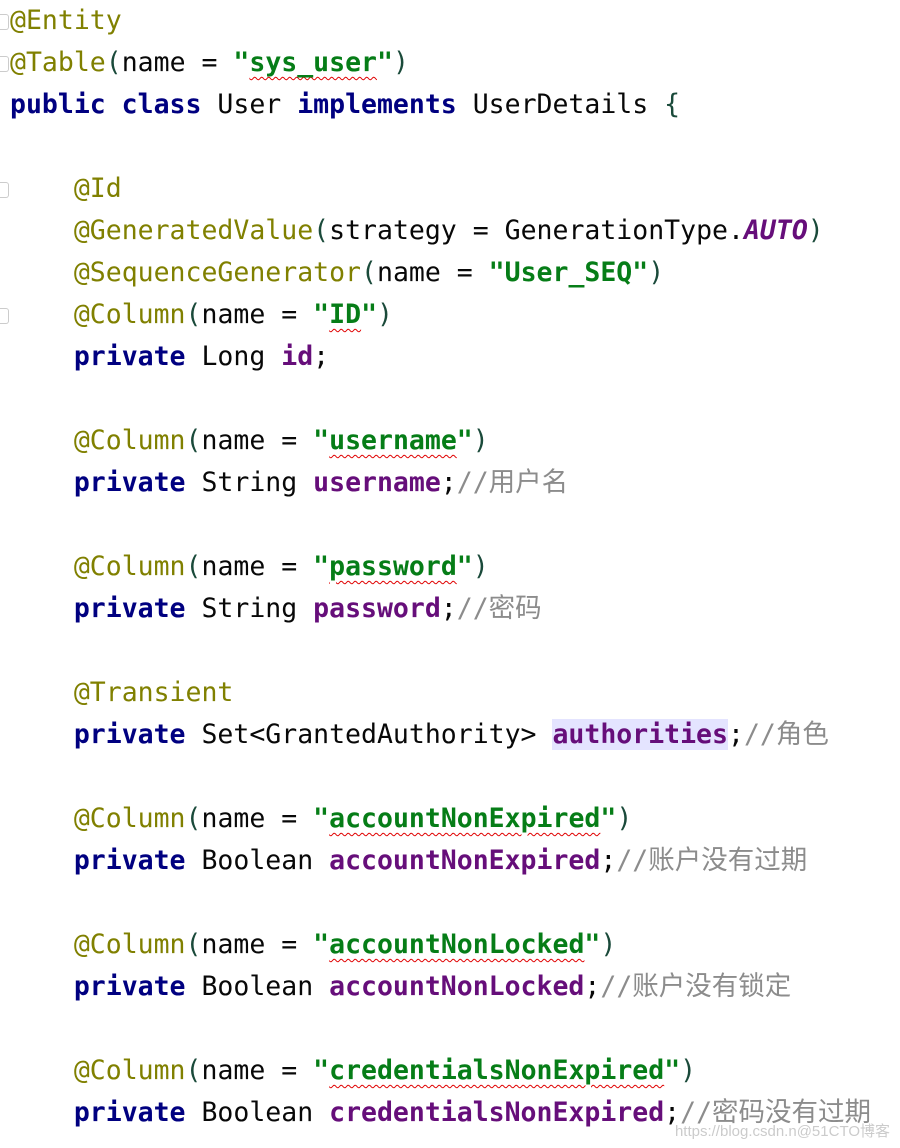  What do you see at coordinates (193, 230) in the screenshot?
I see `code-token-ann: @GeneratedValue` at bounding box center [193, 230].